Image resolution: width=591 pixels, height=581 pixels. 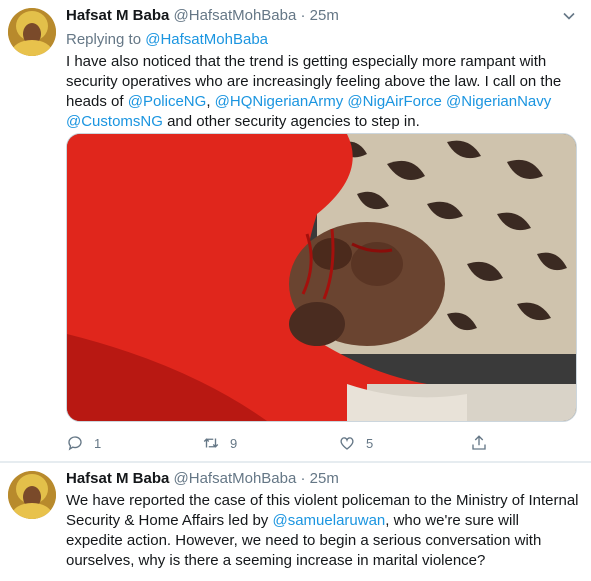 I want to click on replying-to: Replying to @HafsatMohBaba, so click(x=322, y=40).